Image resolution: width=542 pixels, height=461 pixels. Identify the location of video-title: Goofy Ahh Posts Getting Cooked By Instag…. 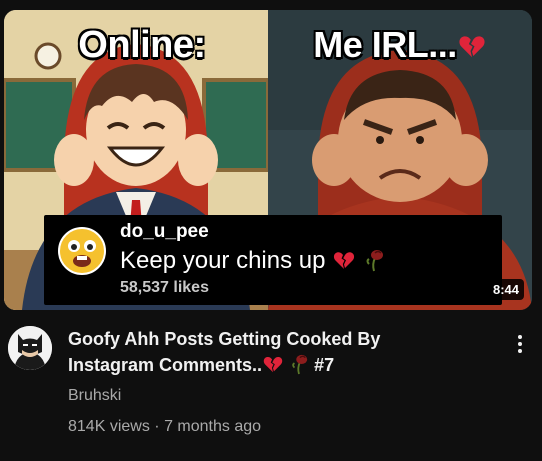
(278, 352).